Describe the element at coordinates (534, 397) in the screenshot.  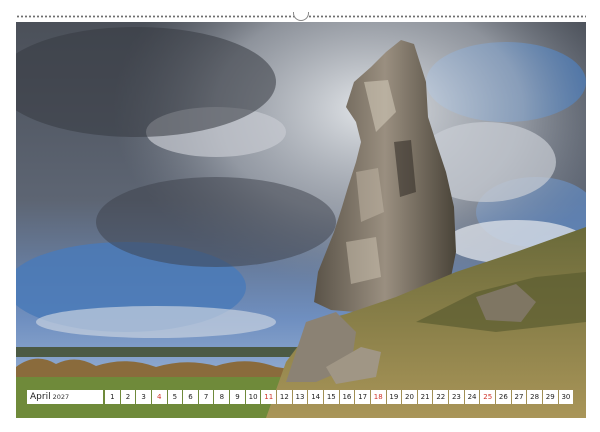
I see `calendar-day: 28` at that location.